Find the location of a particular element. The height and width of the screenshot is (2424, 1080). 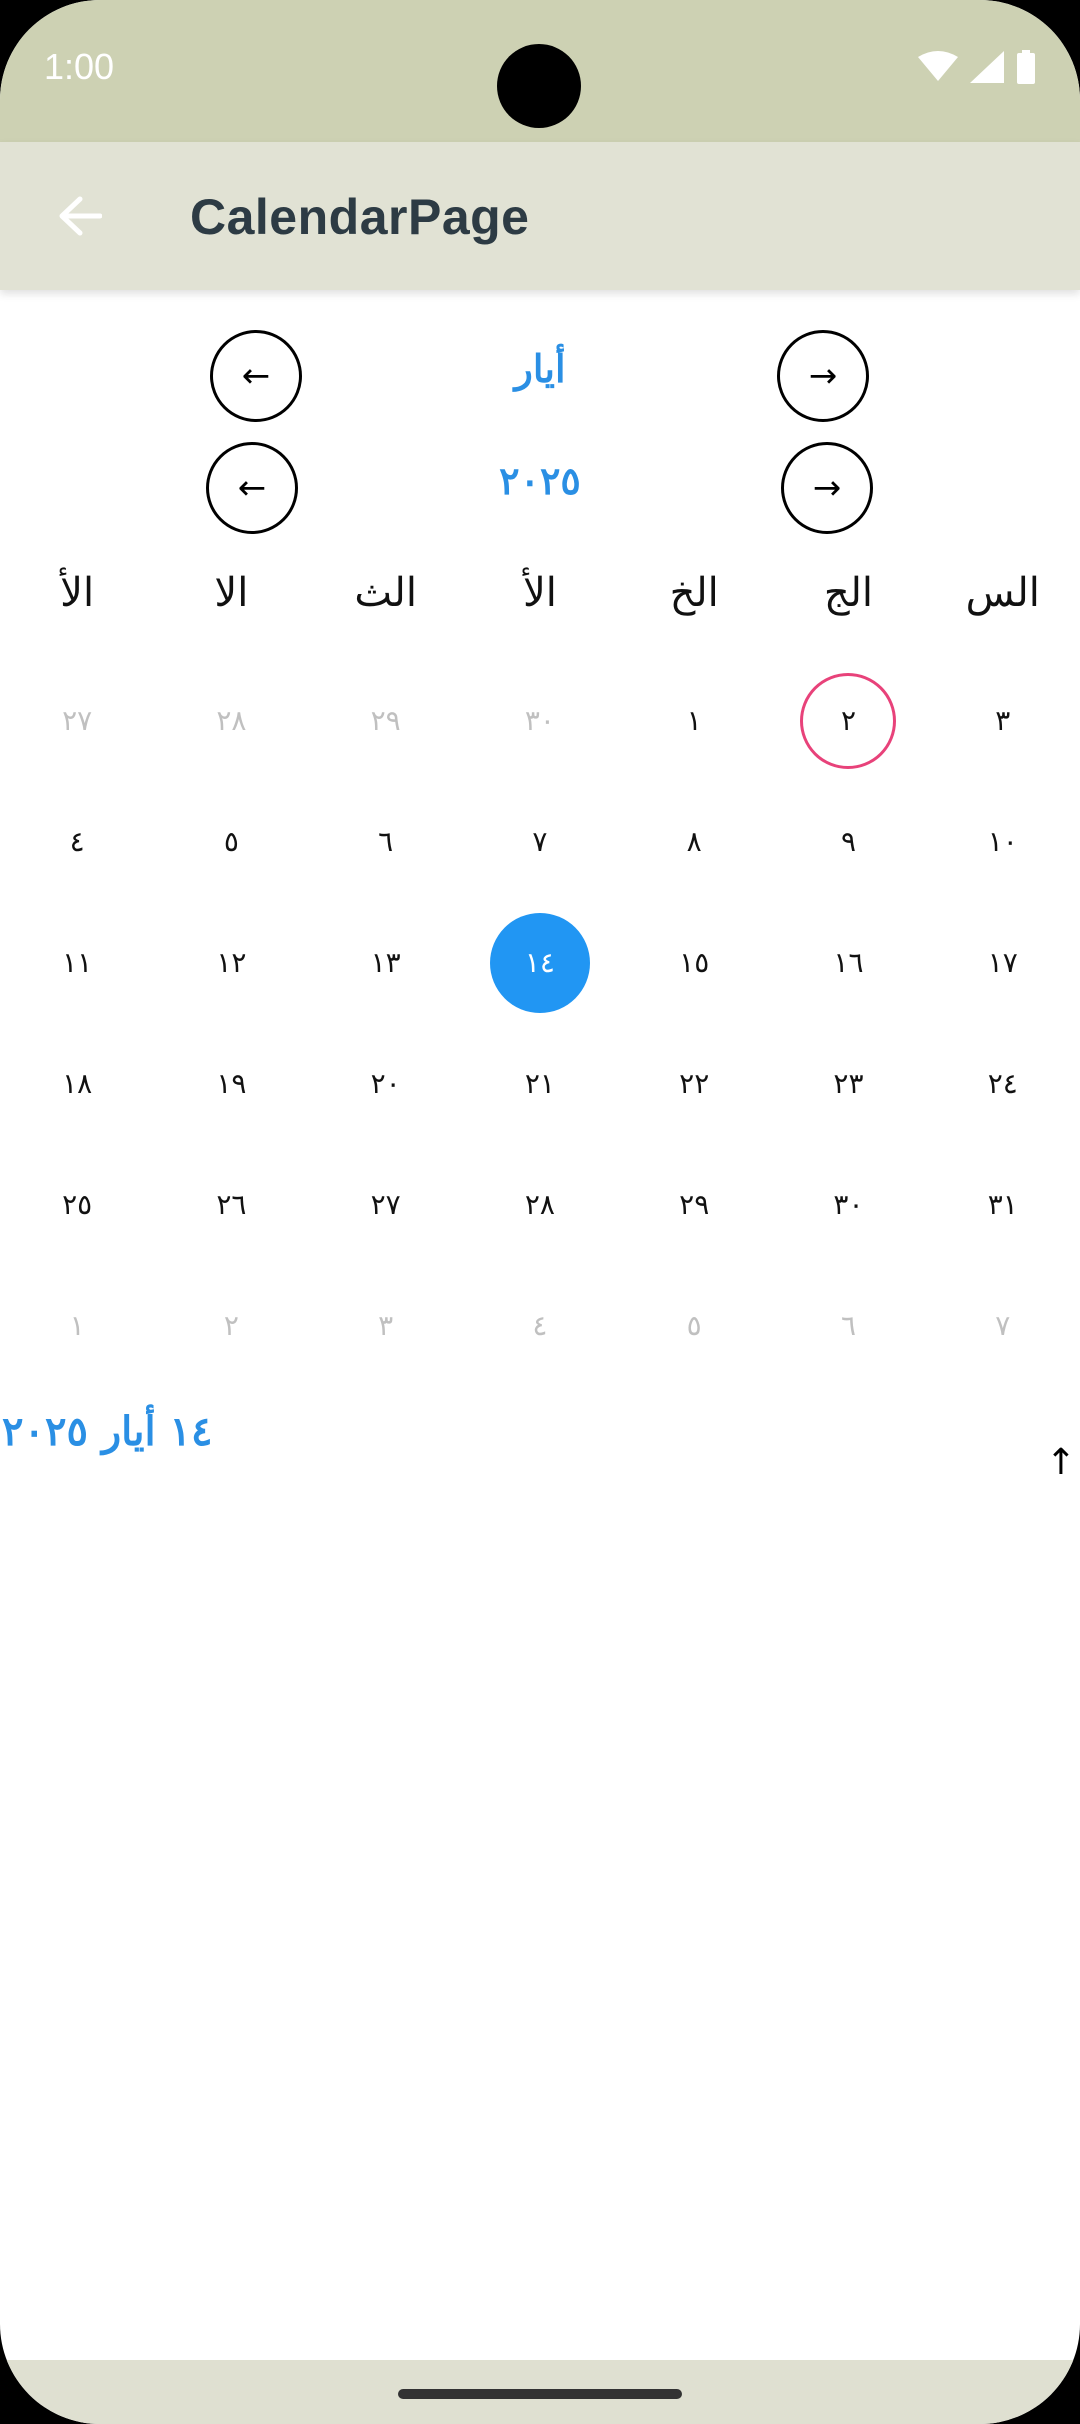

day-number: ١١ is located at coordinates (77, 962).